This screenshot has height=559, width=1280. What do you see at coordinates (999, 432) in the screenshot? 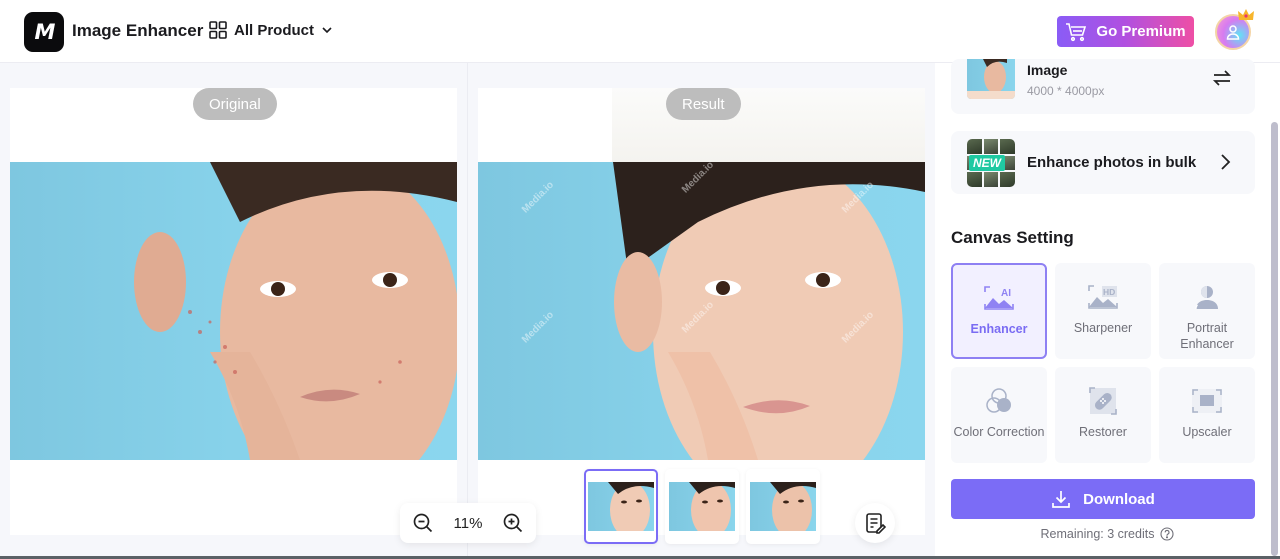
I see `tool-label: Color Correction` at bounding box center [999, 432].